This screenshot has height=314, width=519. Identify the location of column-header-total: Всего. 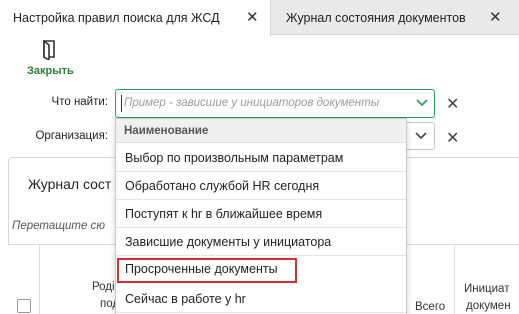
(430, 307).